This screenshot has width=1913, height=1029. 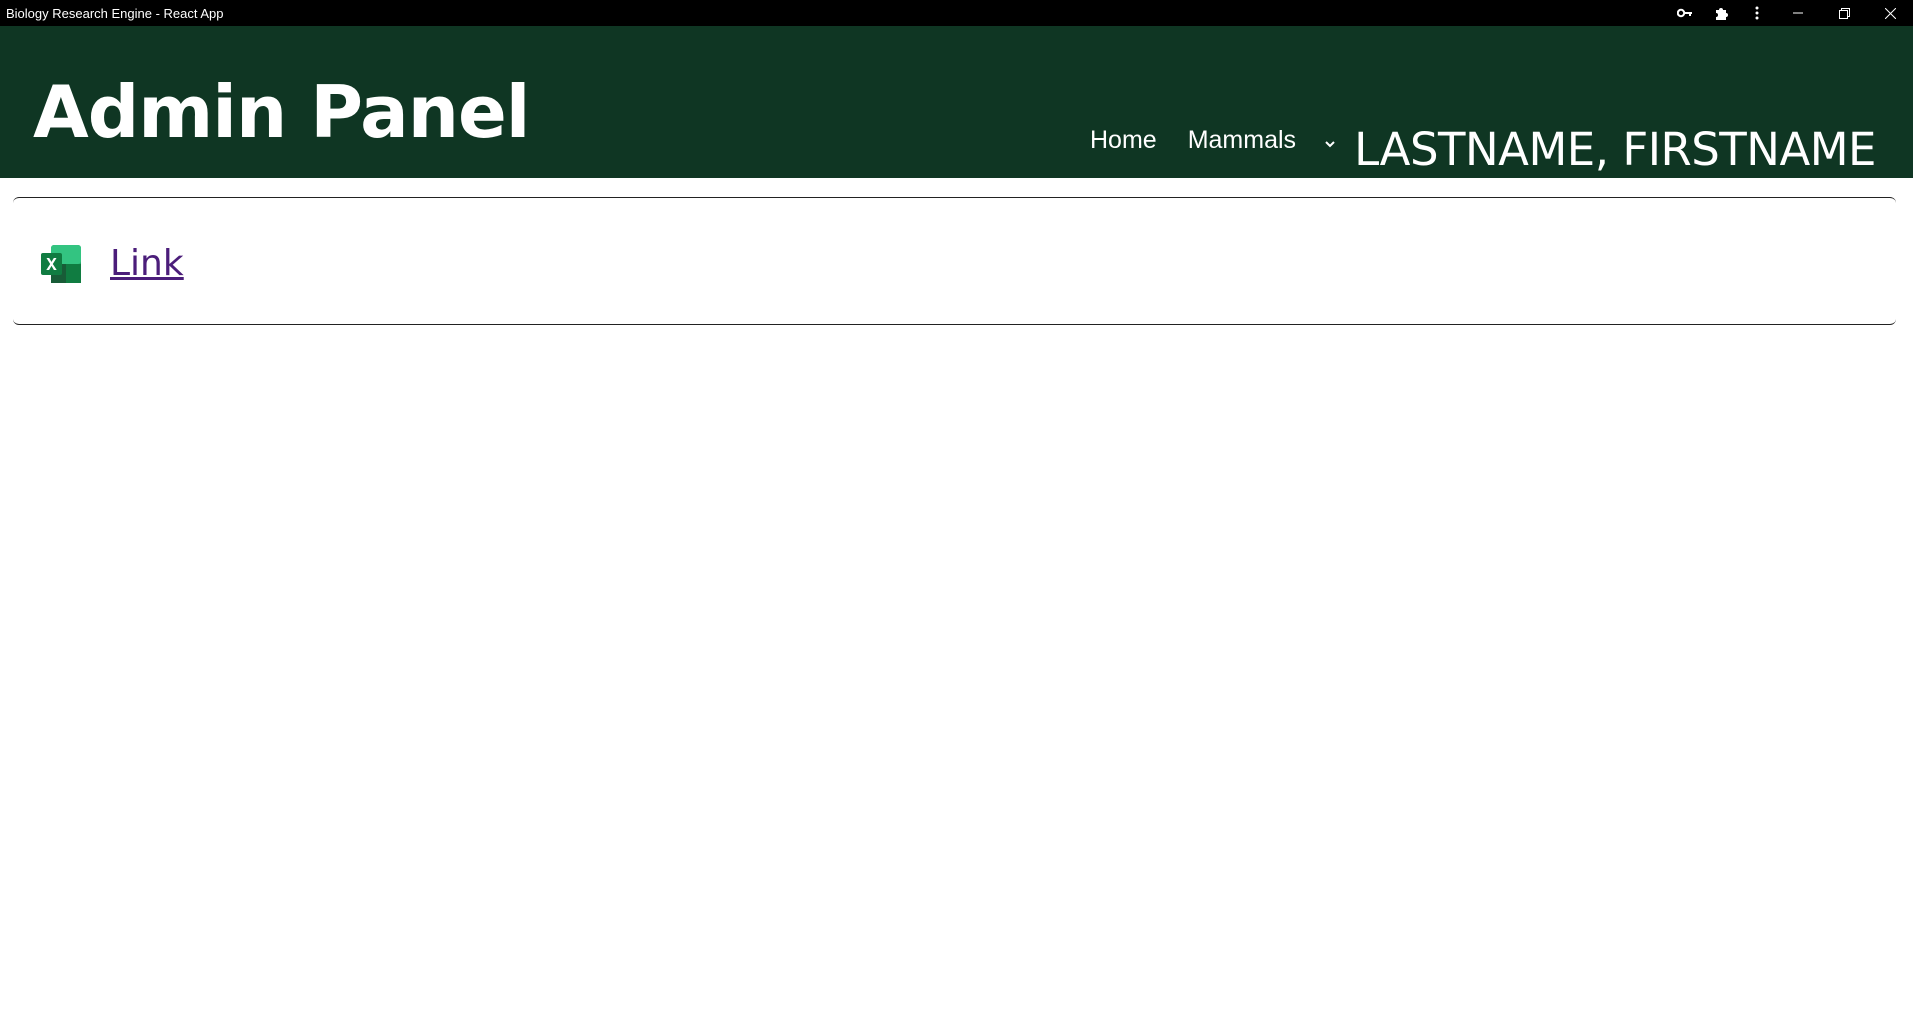 I want to click on window-controls, so click(x=1790, y=13).